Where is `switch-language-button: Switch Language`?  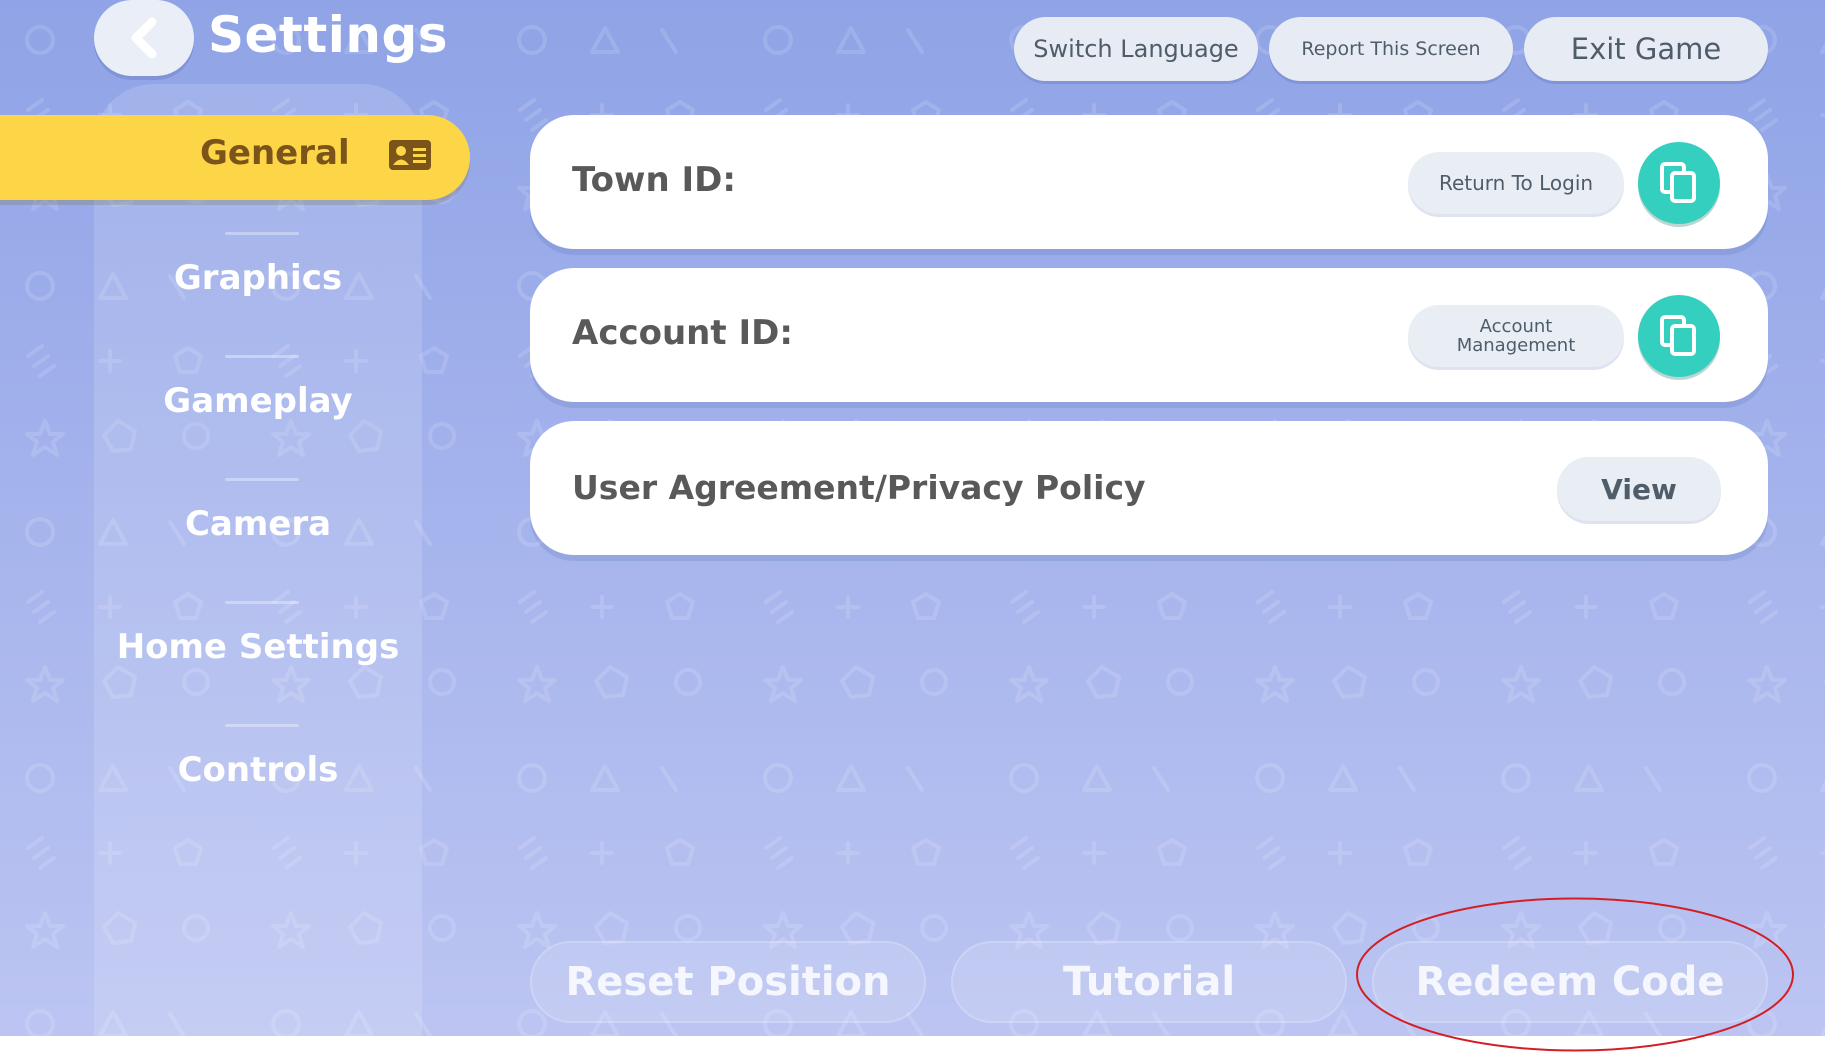
switch-language-button: Switch Language is located at coordinates (1136, 49).